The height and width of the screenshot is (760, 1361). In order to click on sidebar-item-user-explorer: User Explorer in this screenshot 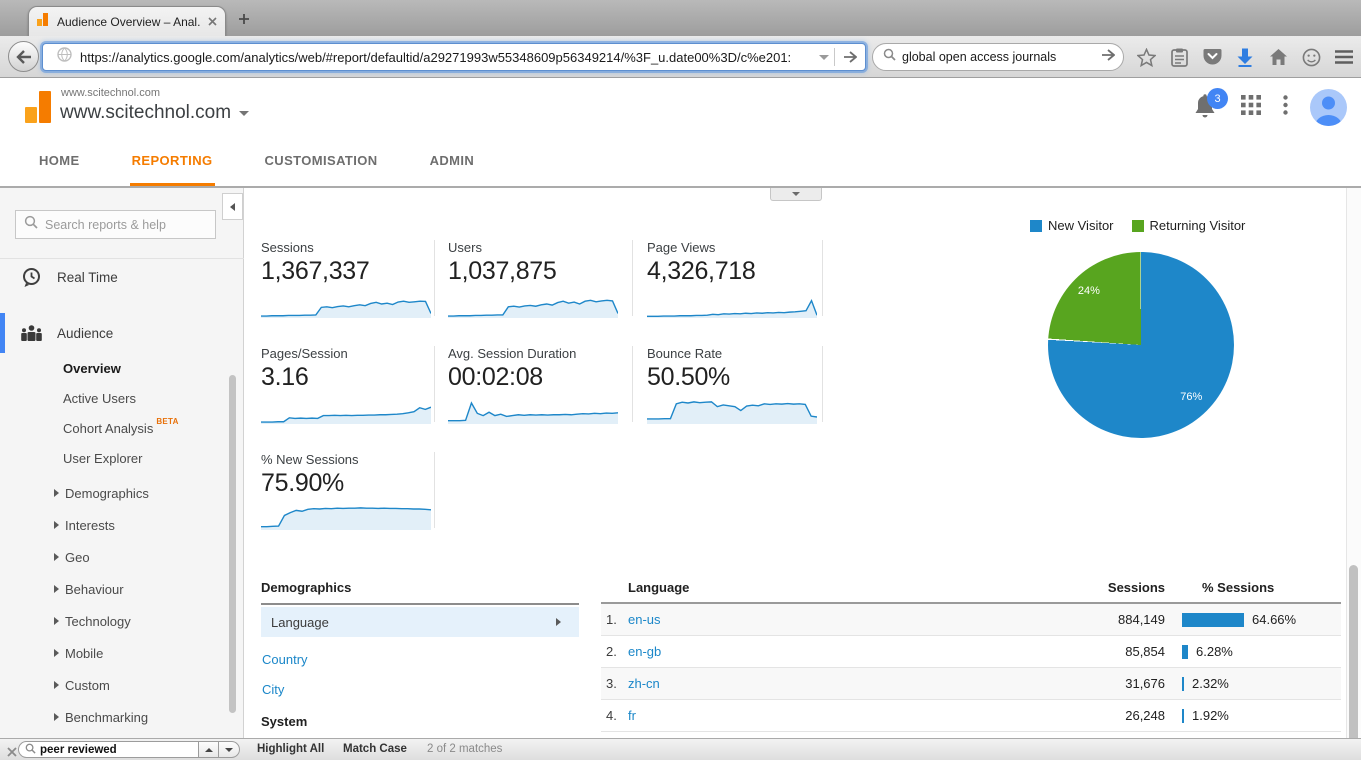, I will do `click(121, 458)`.